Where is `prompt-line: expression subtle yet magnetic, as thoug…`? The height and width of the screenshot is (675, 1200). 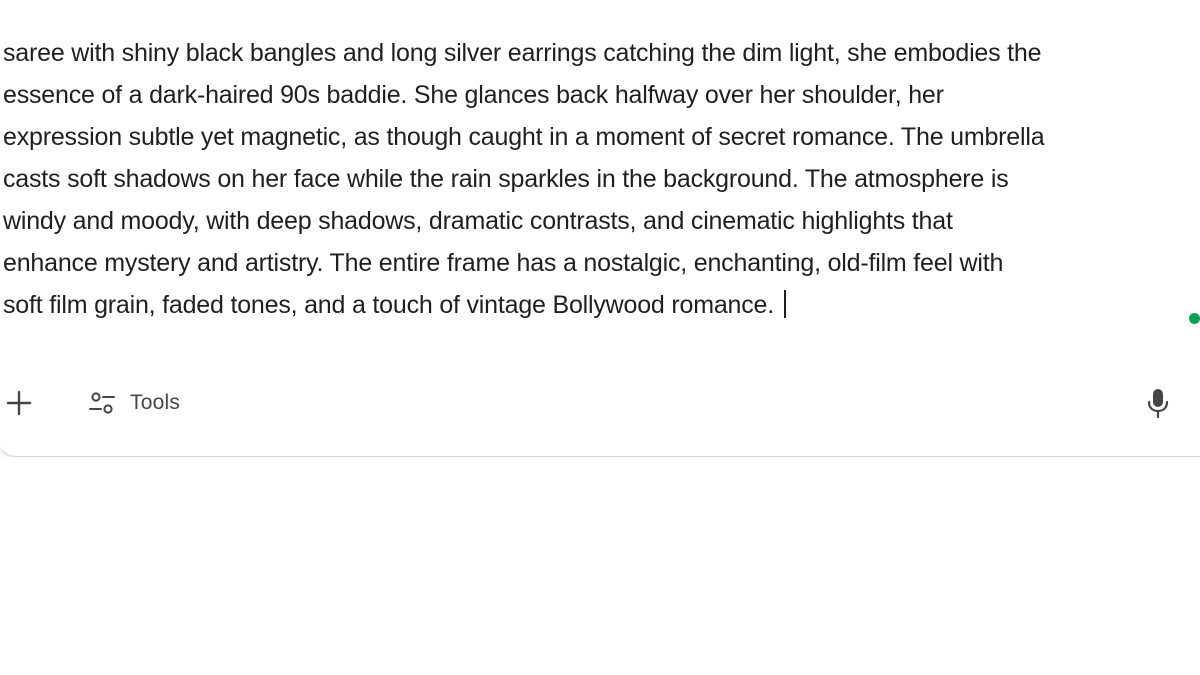 prompt-line: expression subtle yet magnetic, as thoug… is located at coordinates (524, 137).